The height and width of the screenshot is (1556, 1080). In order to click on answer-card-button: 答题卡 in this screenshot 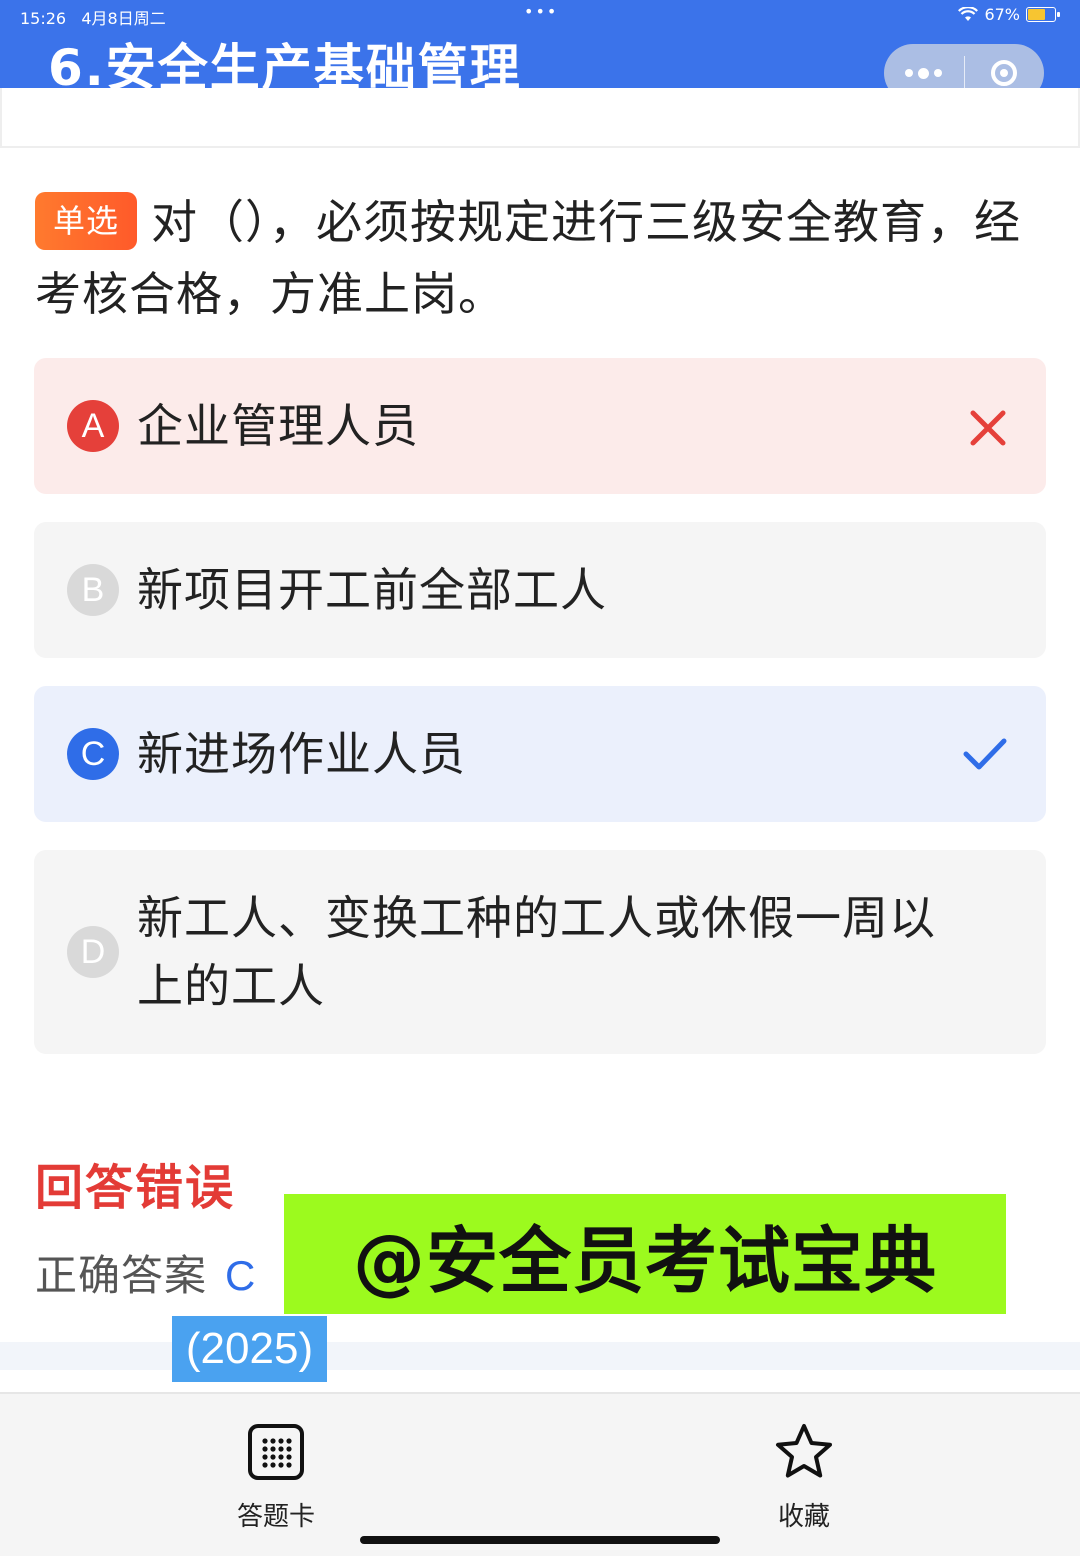, I will do `click(276, 1477)`.